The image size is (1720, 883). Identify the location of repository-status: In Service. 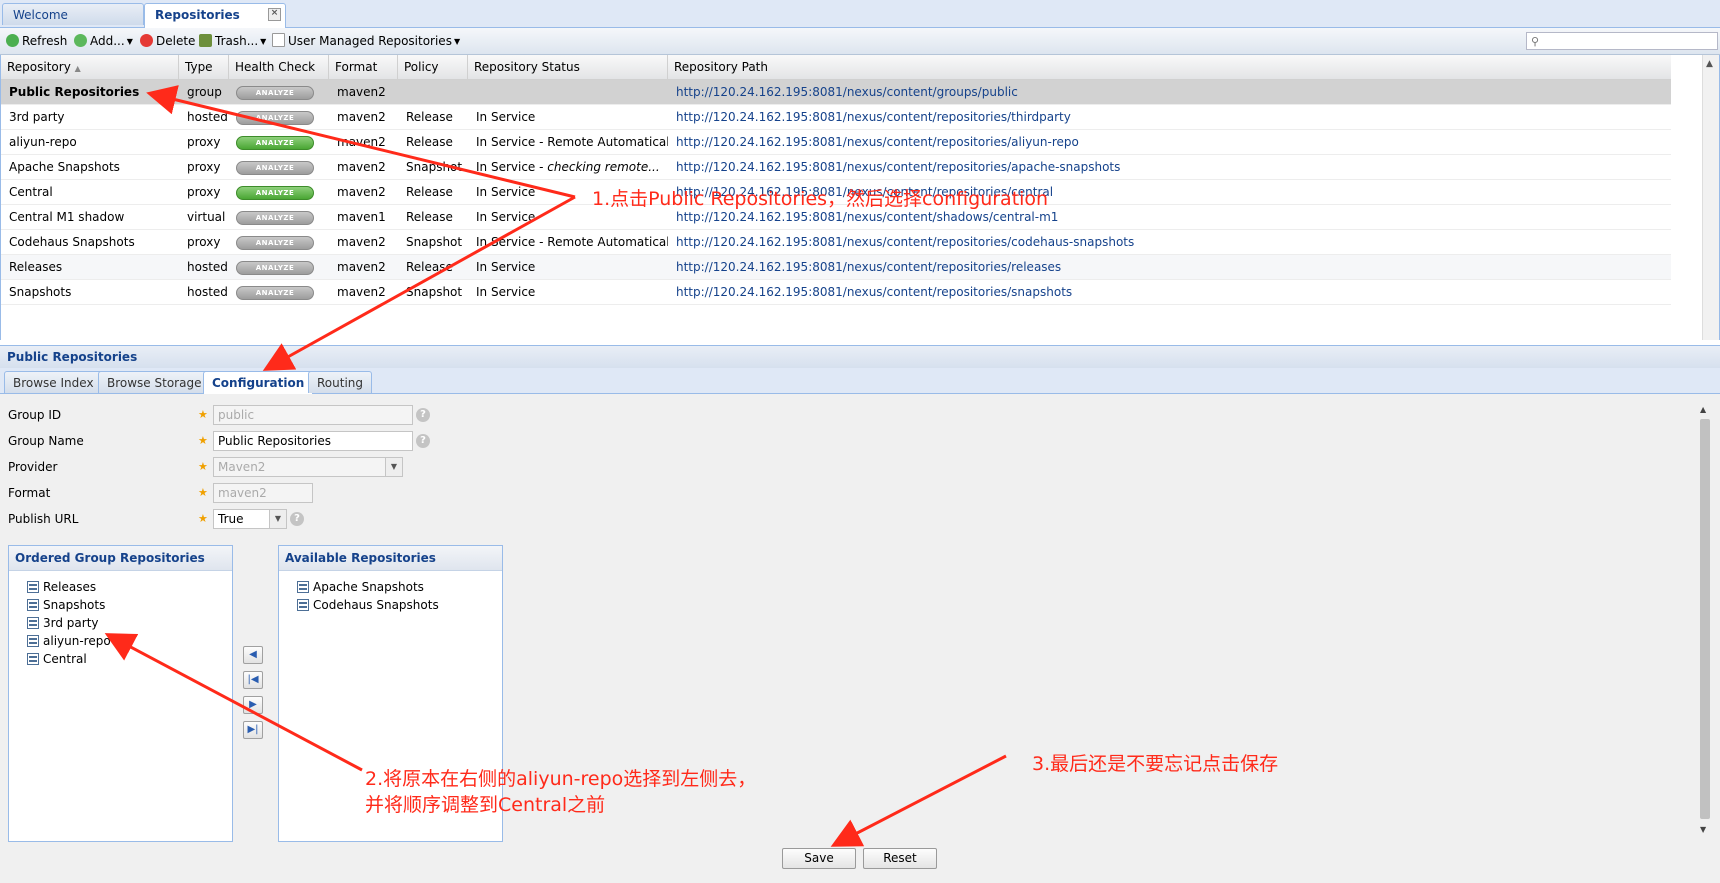
(506, 117).